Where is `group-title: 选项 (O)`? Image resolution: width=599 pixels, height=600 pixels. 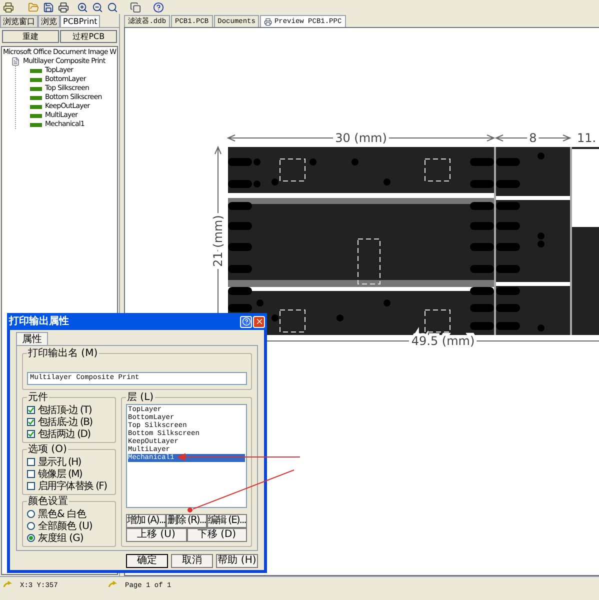
group-title: 选项 (O) is located at coordinates (47, 449).